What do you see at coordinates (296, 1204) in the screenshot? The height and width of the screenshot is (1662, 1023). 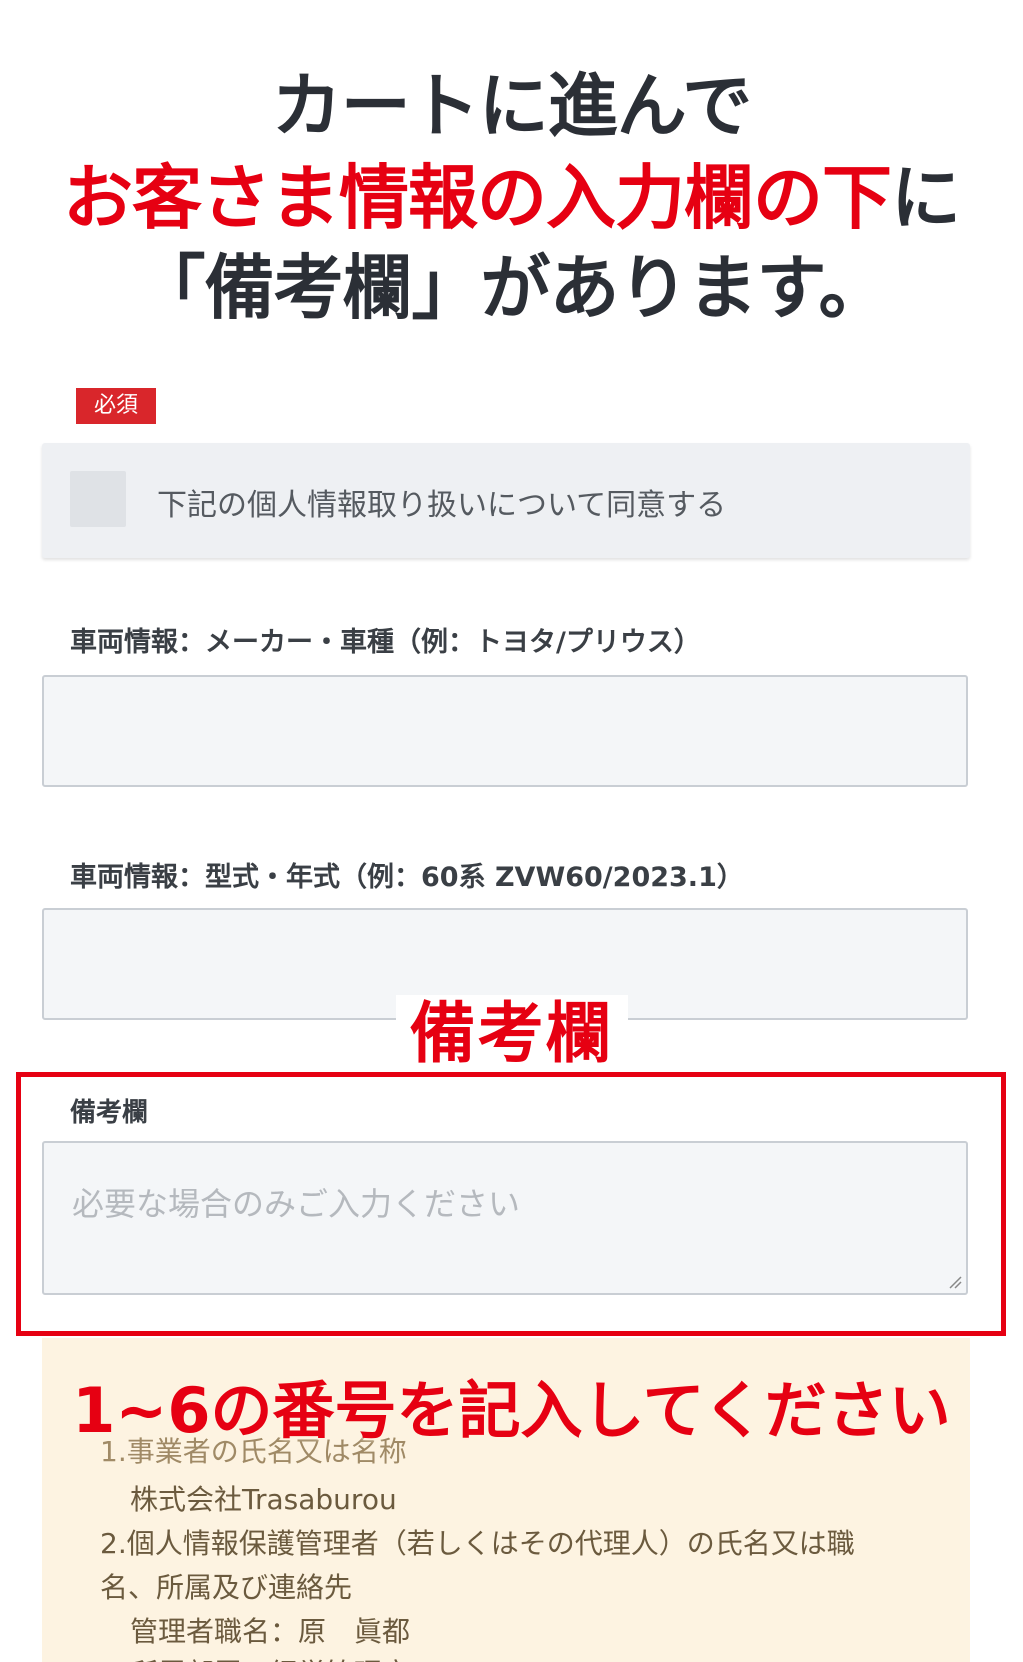 I see `remarks-placeholder: 必要な場合のみご入力ください` at bounding box center [296, 1204].